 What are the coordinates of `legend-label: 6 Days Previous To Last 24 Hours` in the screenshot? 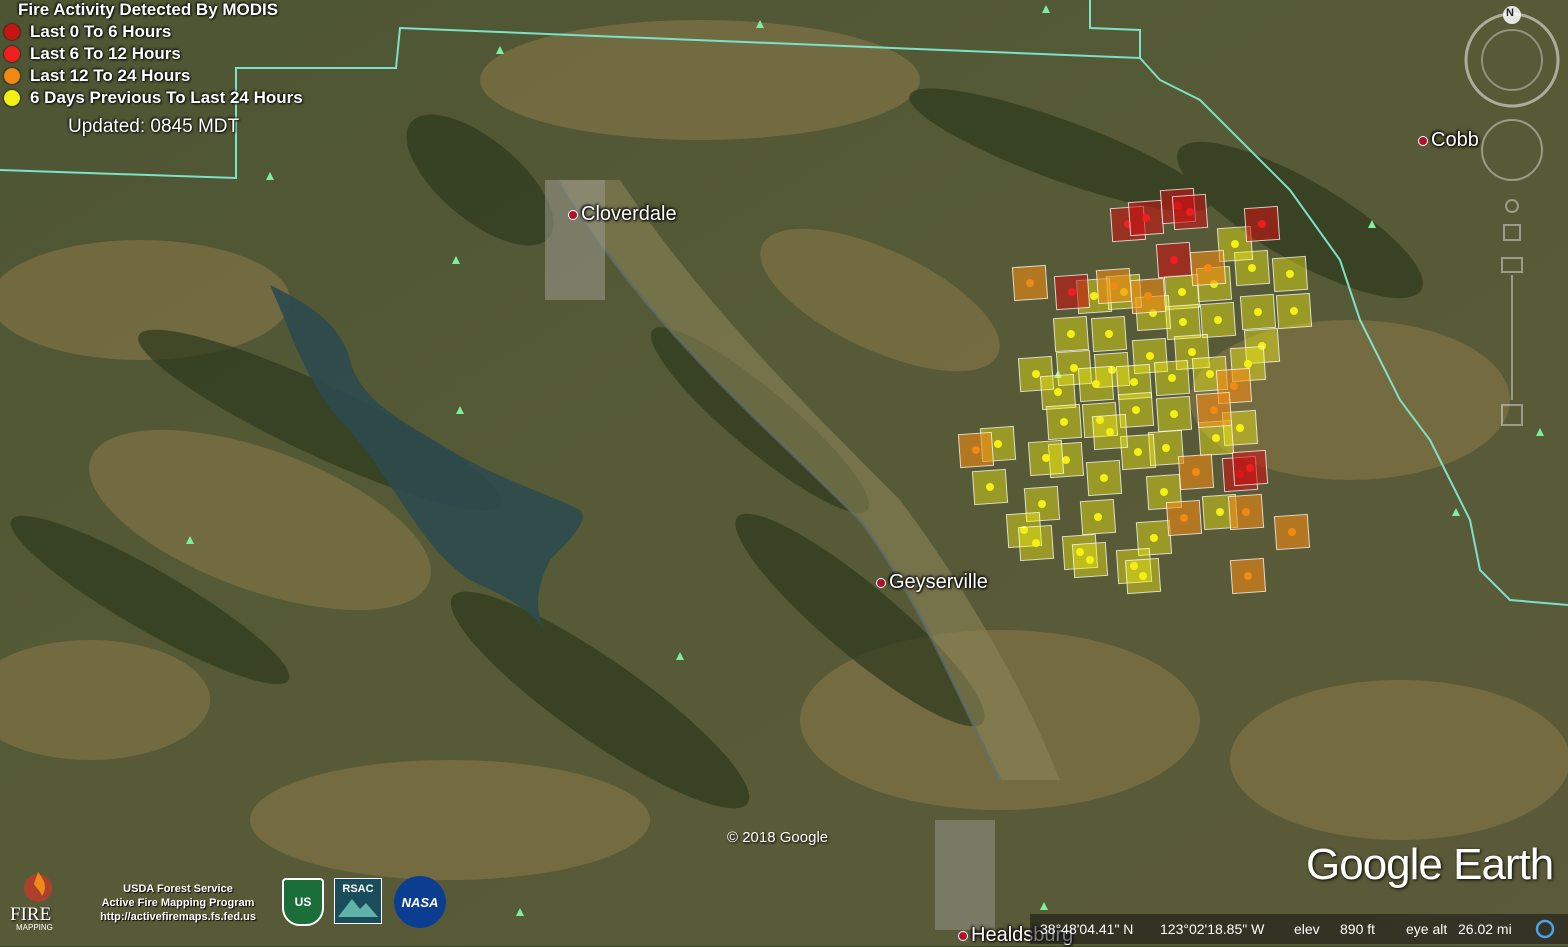 It's located at (166, 97).